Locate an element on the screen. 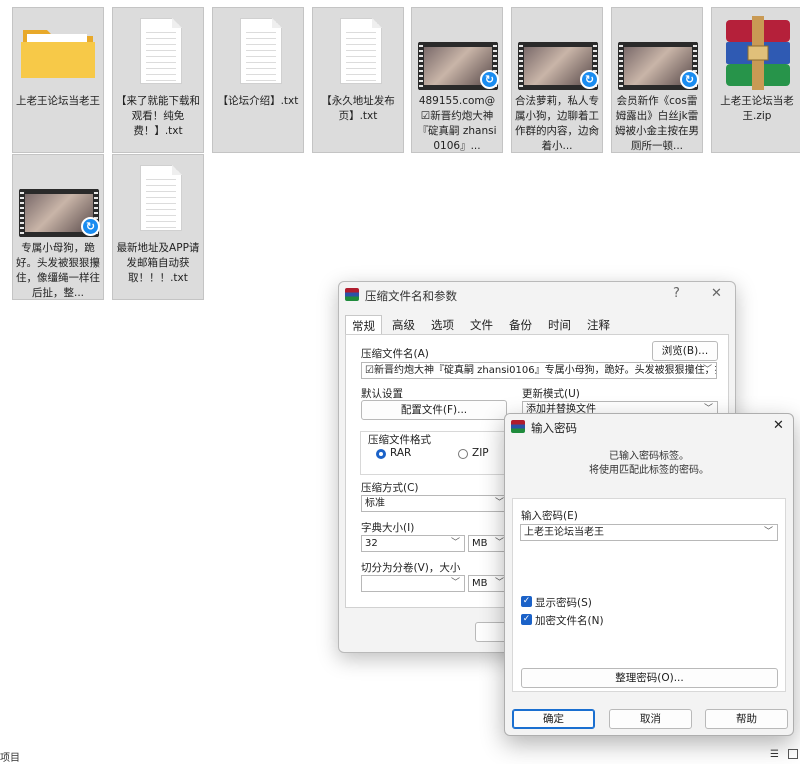 This screenshot has width=800, height=764. update-mode-label: 更新模式(U) is located at coordinates (551, 394).